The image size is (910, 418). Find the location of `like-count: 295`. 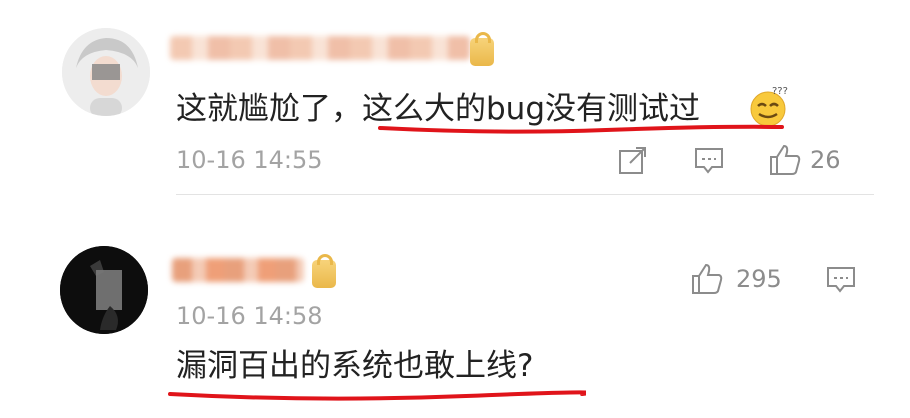

like-count: 295 is located at coordinates (759, 279).